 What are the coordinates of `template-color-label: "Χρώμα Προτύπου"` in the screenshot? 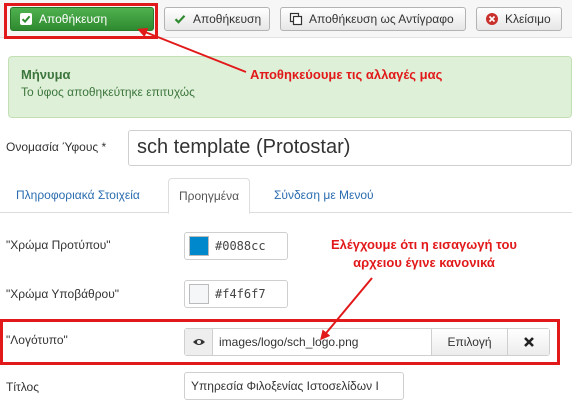 It's located at (58, 245).